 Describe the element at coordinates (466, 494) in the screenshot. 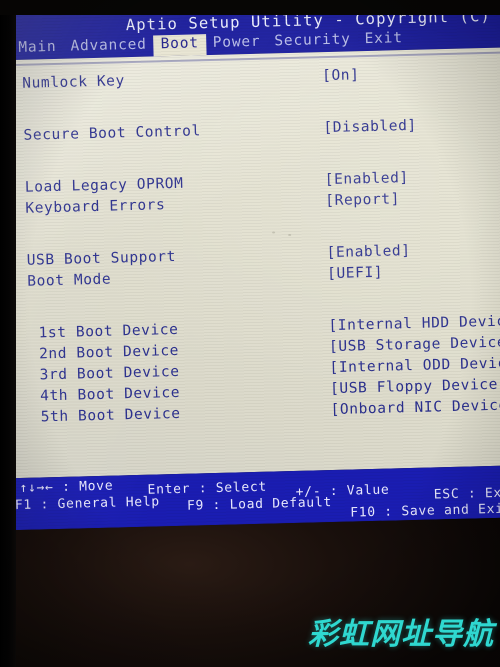

I see `help-exit: ESC : Exit` at that location.